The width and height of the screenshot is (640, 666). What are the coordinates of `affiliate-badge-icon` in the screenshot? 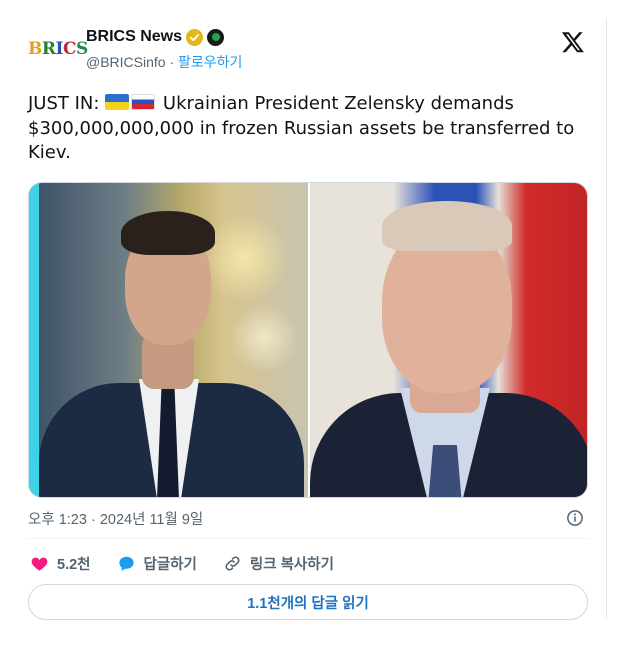 It's located at (216, 37).